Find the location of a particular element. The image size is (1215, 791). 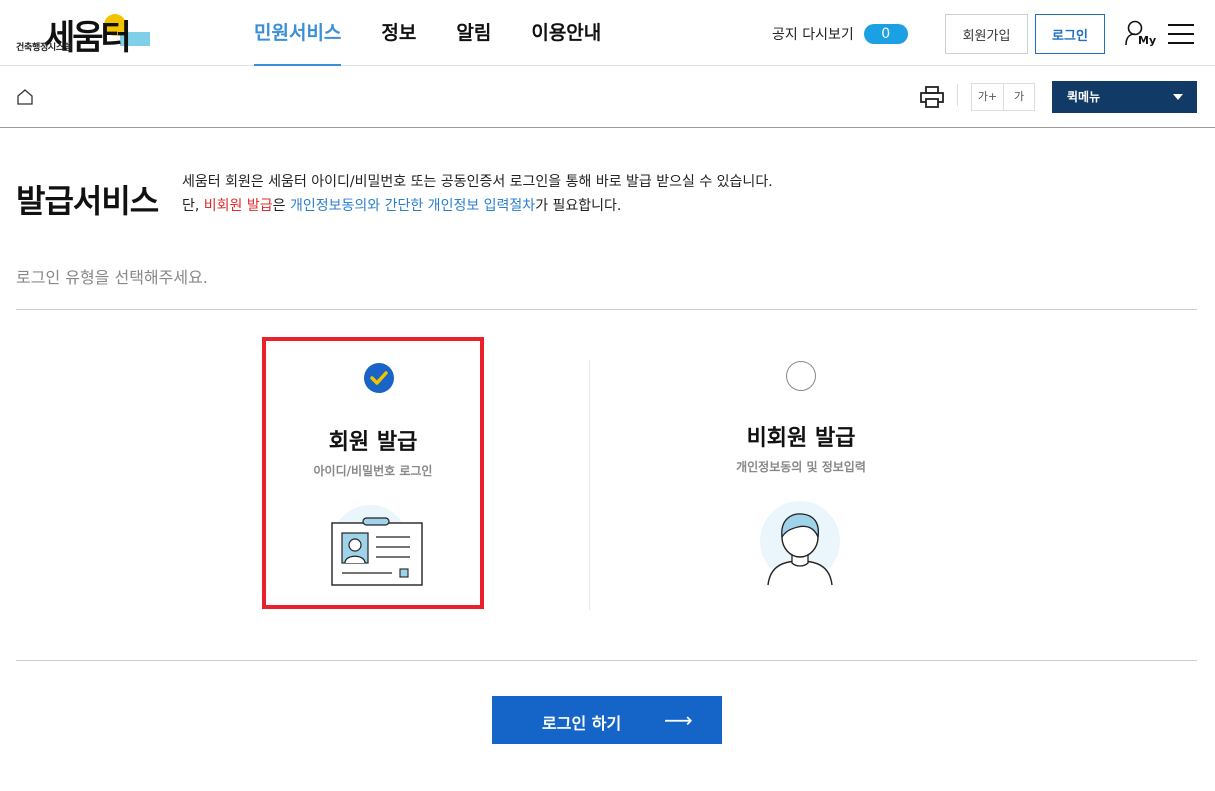

radio-unselected is located at coordinates (801, 376).